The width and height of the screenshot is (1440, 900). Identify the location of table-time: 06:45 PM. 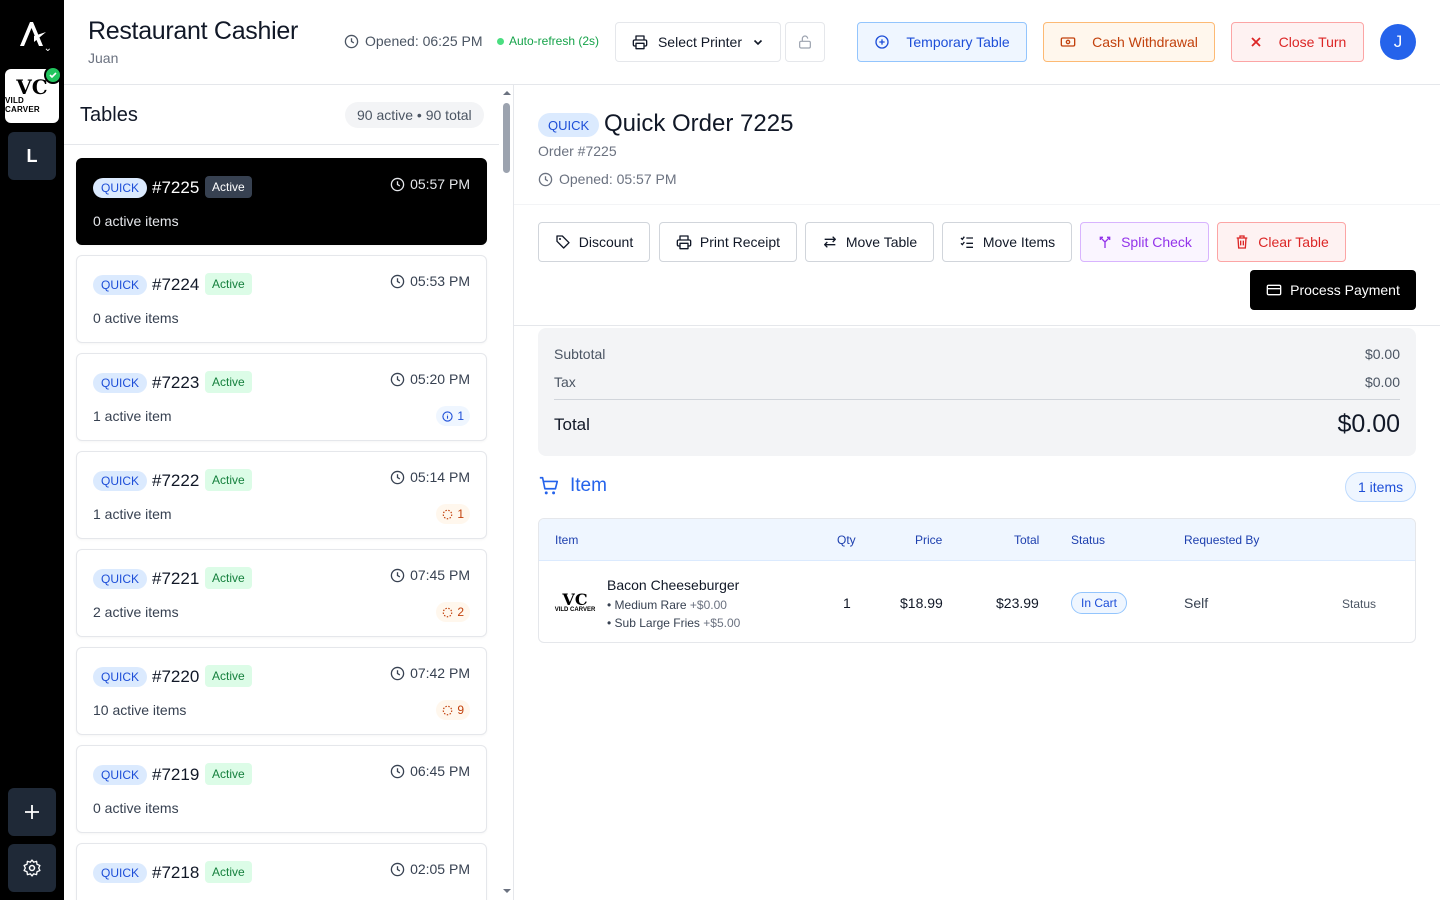
(430, 771).